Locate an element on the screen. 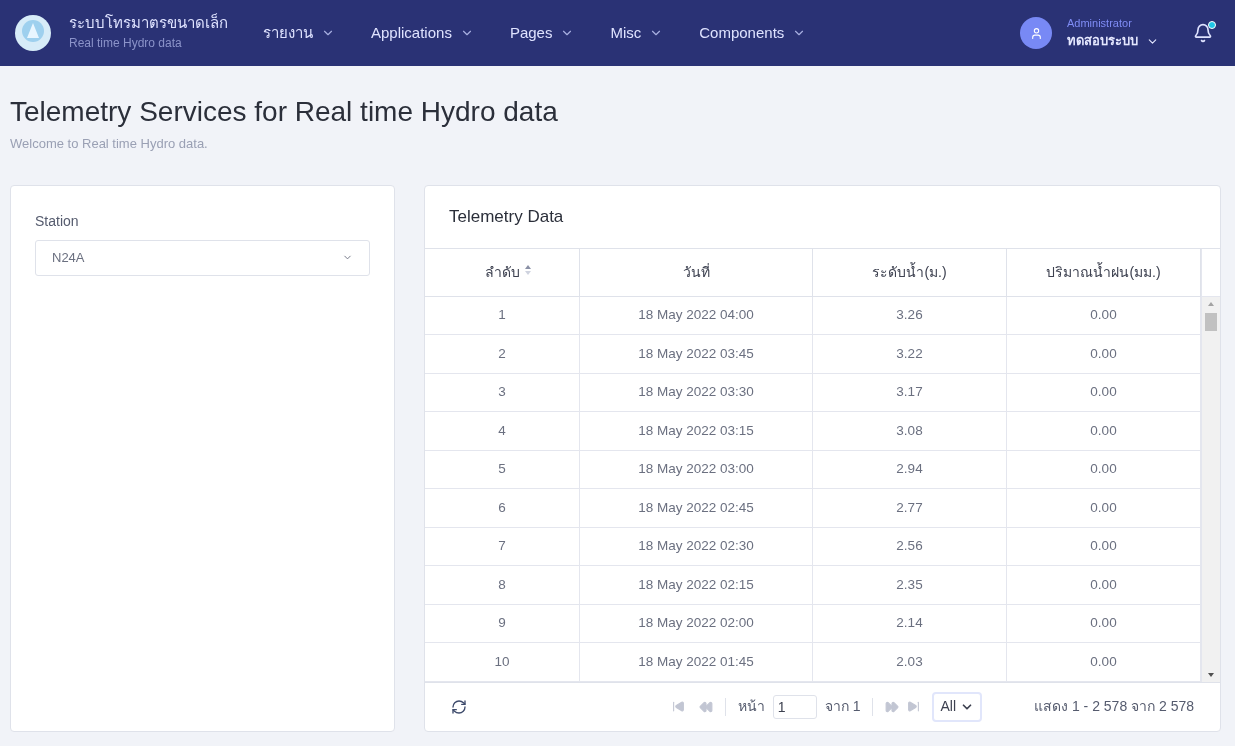 The height and width of the screenshot is (746, 1235). table-cell: 2.03 is located at coordinates (910, 662).